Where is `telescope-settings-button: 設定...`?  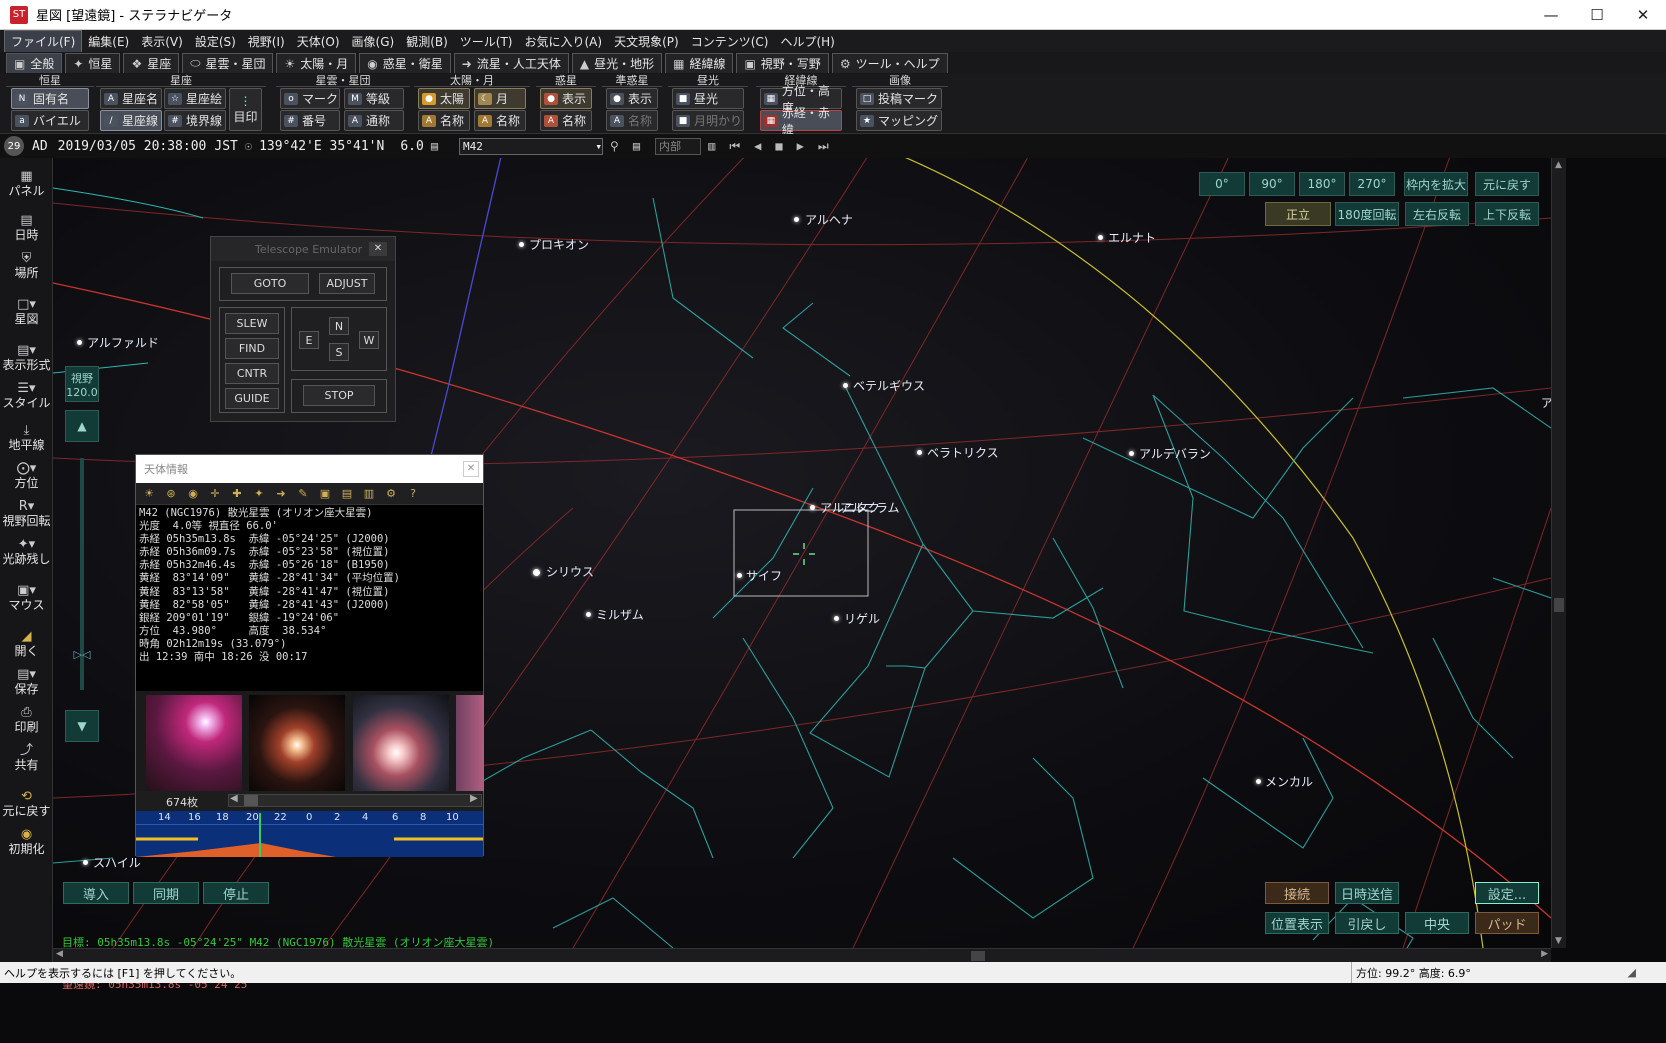
telescope-settings-button: 設定... is located at coordinates (1507, 893).